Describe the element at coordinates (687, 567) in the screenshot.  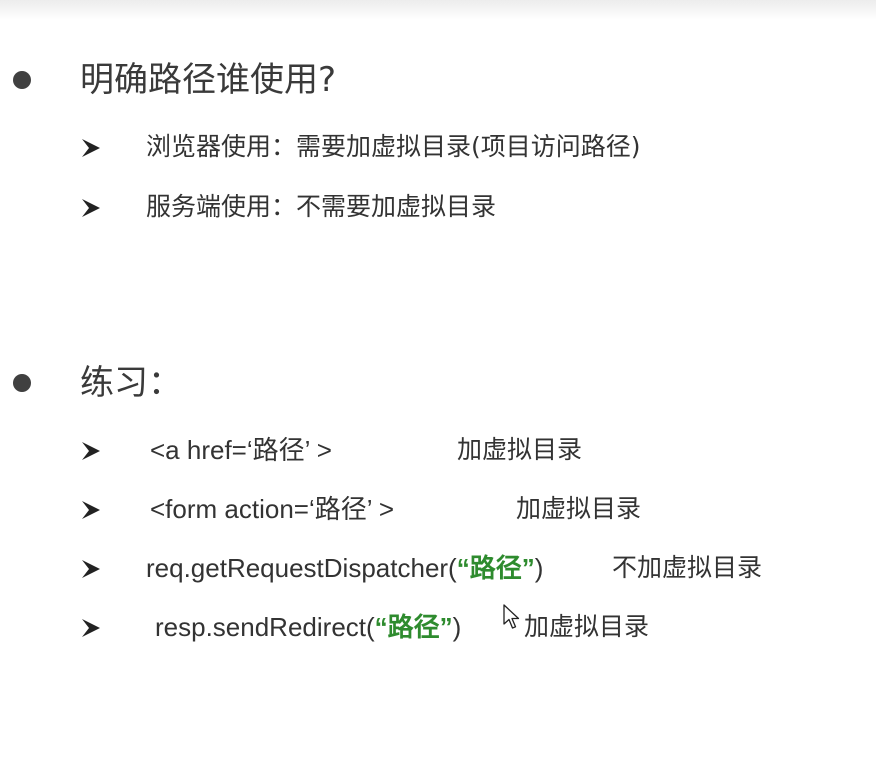
I see `note-text: 不加虚拟目录` at that location.